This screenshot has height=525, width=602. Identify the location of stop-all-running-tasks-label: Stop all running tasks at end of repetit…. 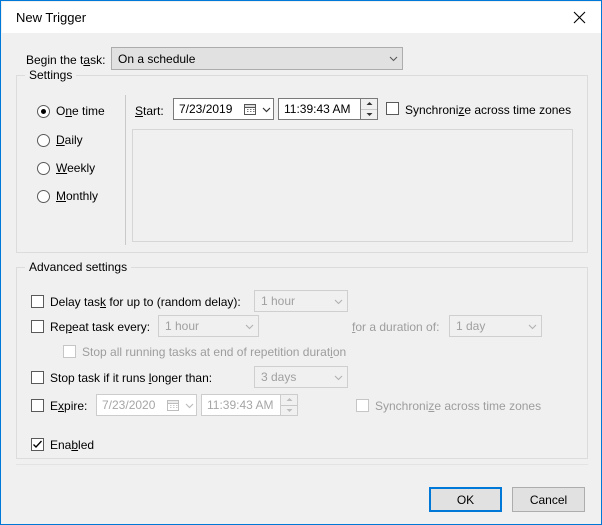
(214, 352).